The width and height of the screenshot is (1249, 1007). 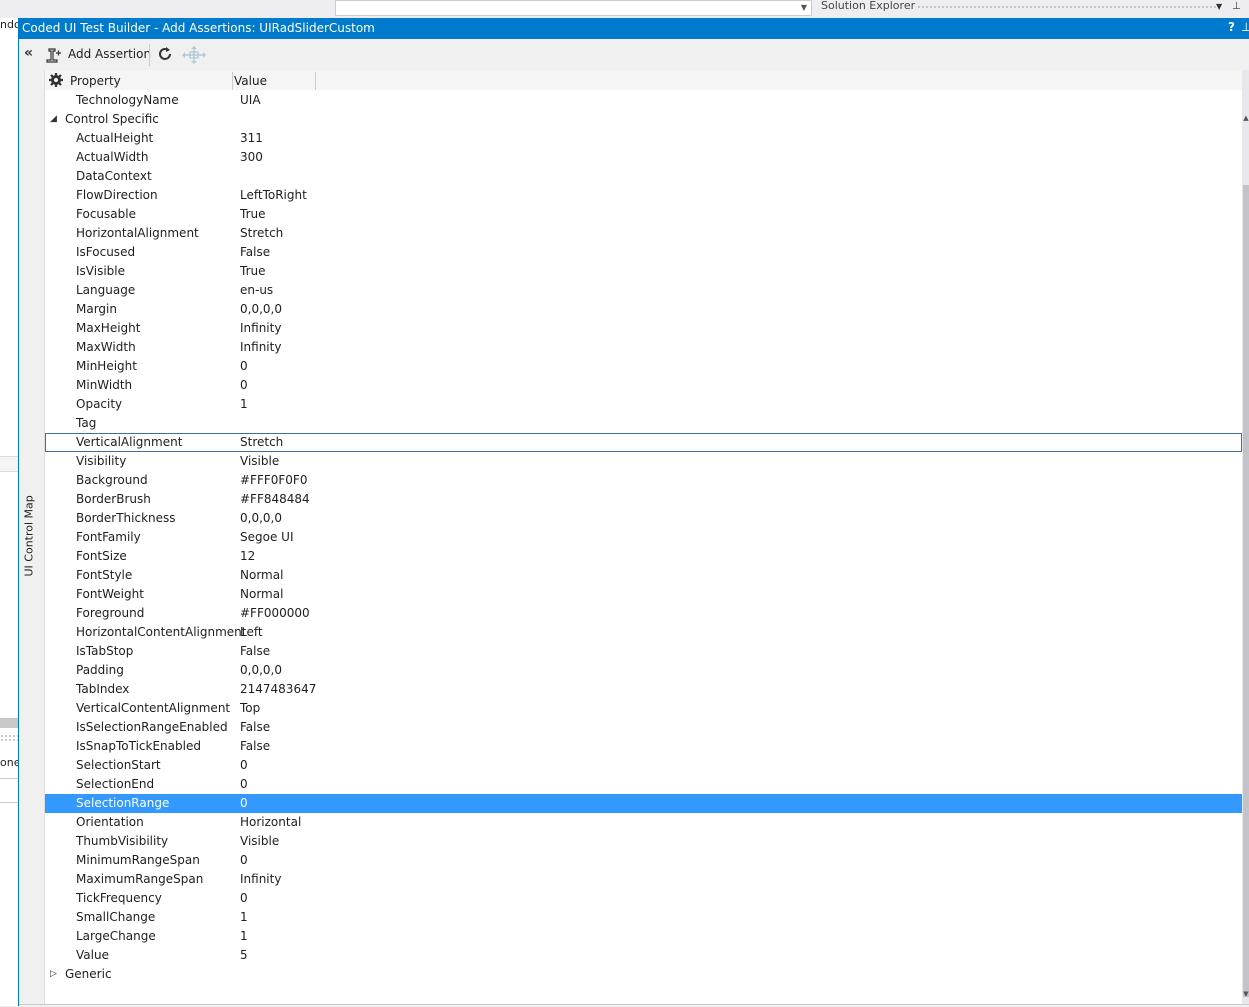 I want to click on property-row: IsTabStop False, so click(x=643, y=651).